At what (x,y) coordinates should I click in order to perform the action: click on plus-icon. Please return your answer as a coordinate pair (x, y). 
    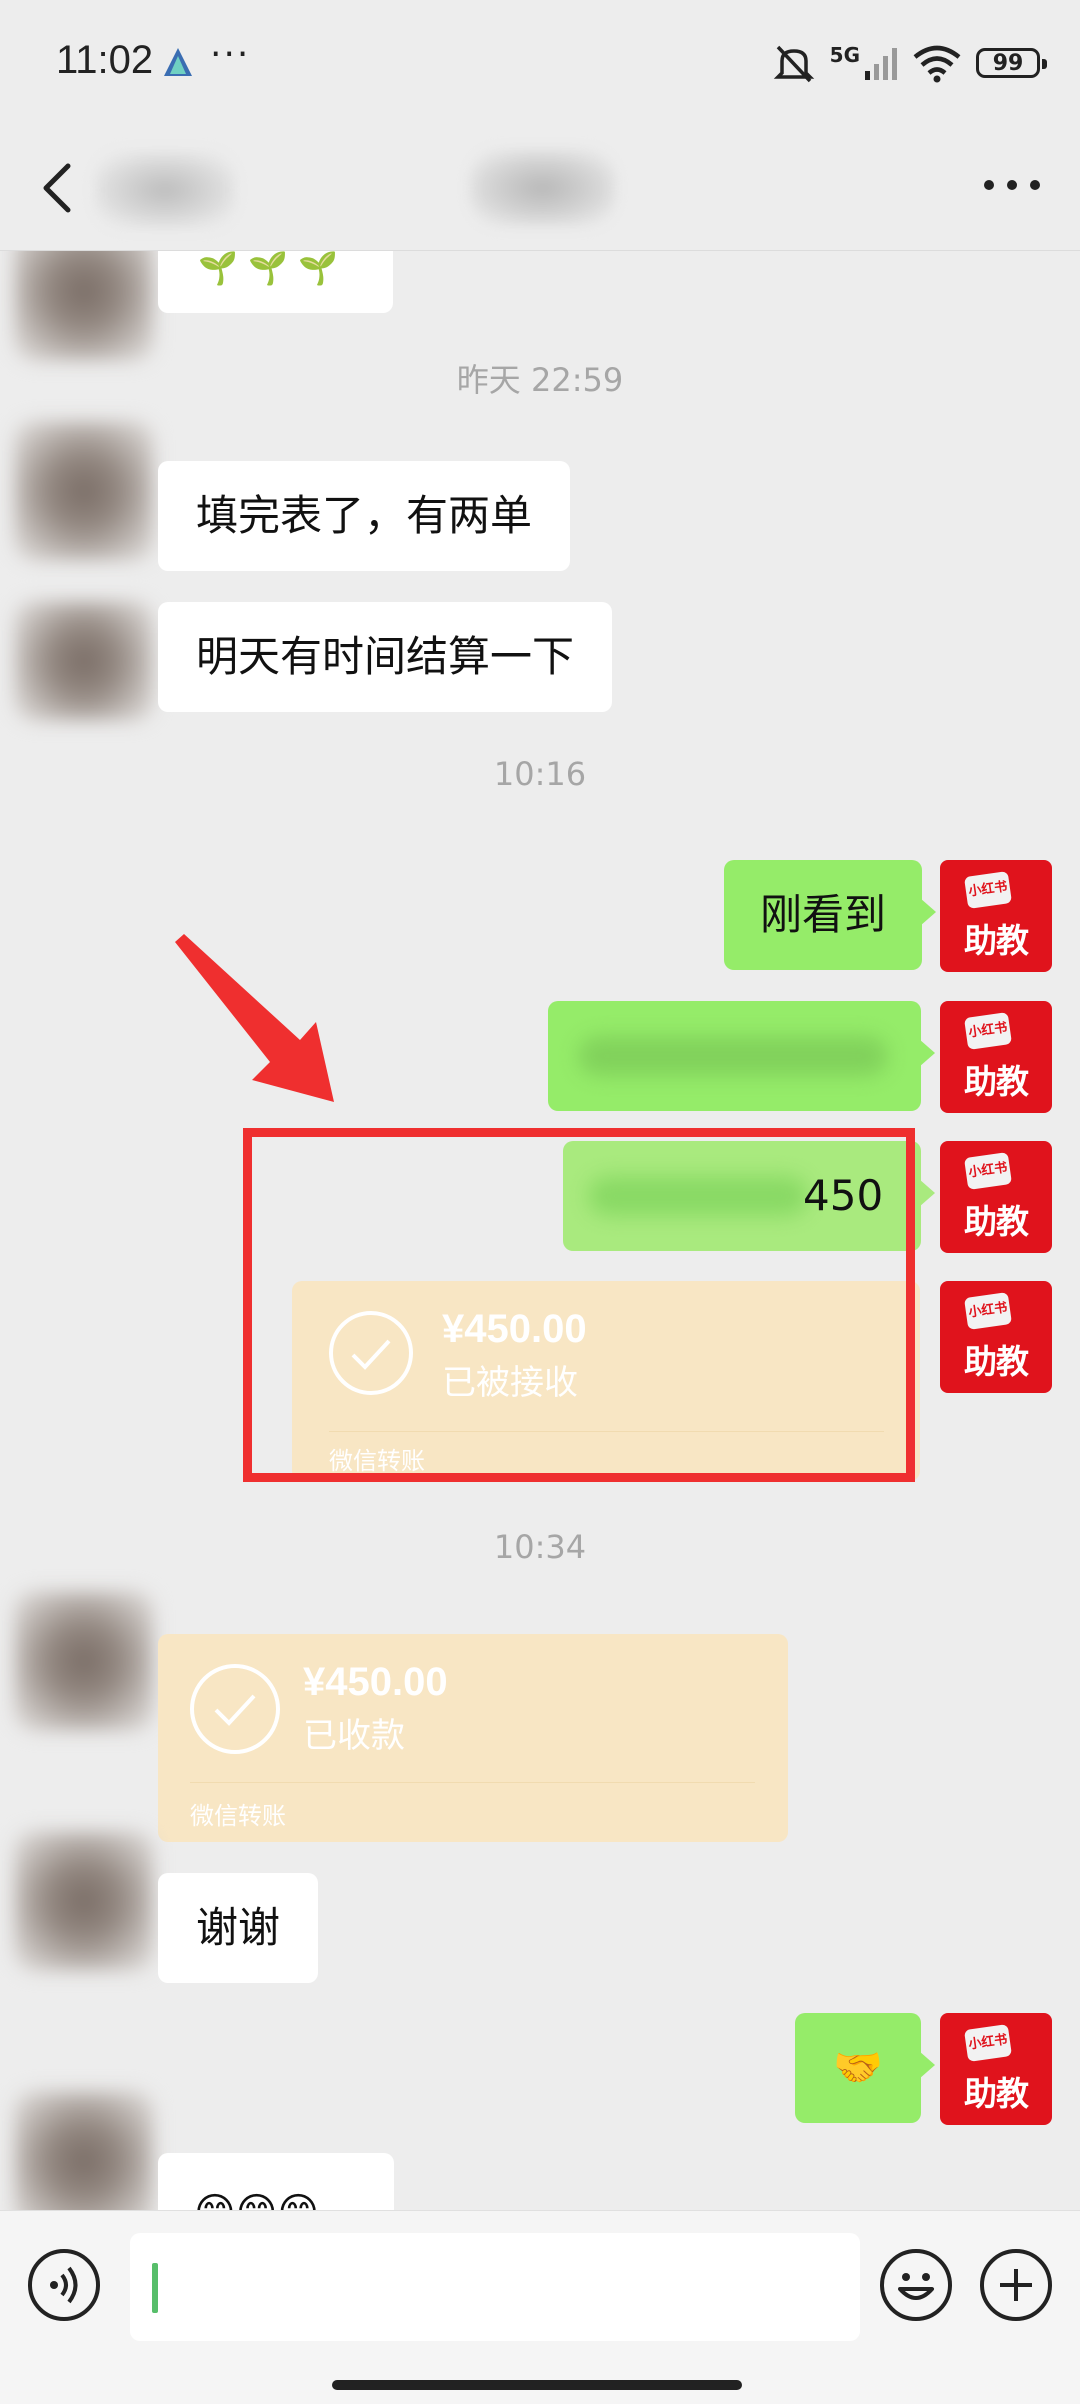
    Looking at the image, I should click on (1016, 2285).